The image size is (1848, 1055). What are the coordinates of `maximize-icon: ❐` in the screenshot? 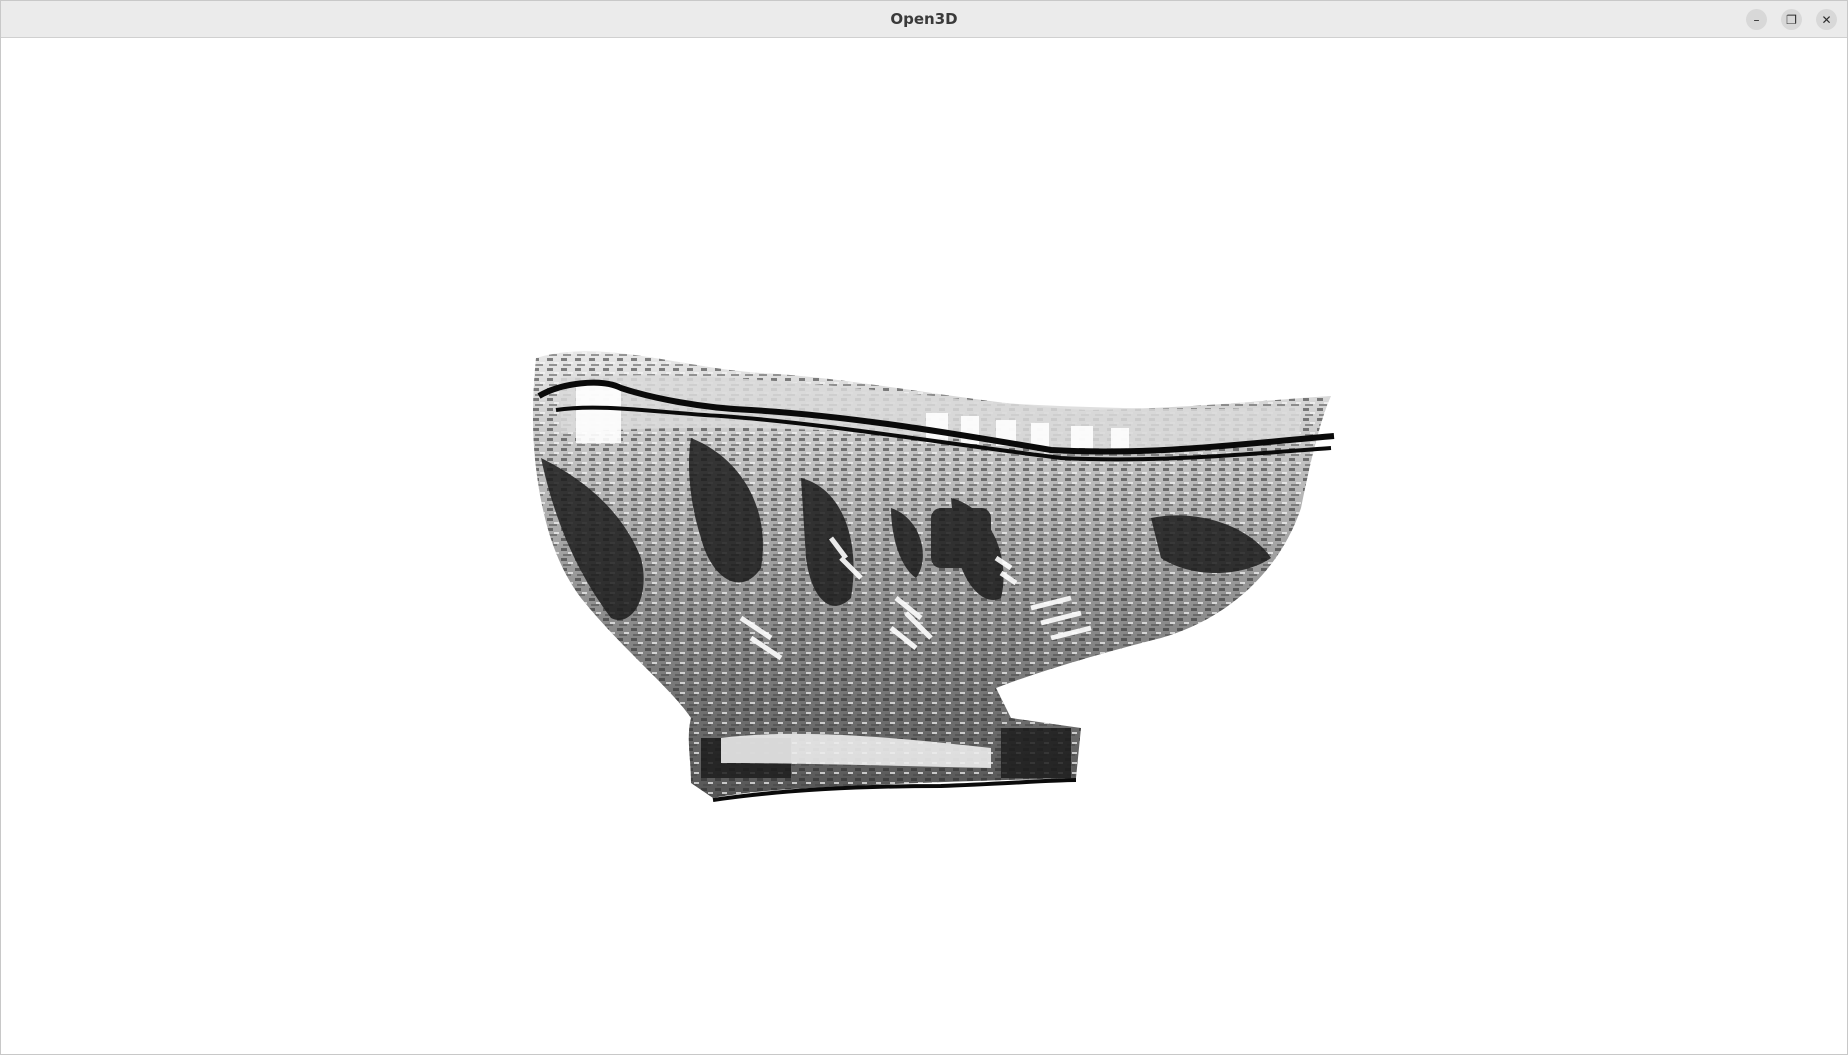 It's located at (1791, 19).